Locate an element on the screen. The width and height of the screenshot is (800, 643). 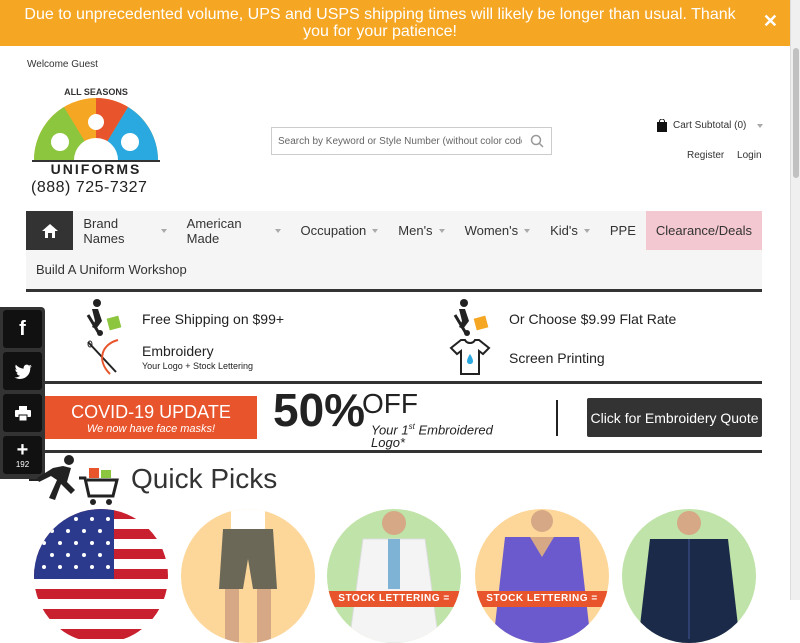
nav-american-made: American Made is located at coordinates (234, 230).